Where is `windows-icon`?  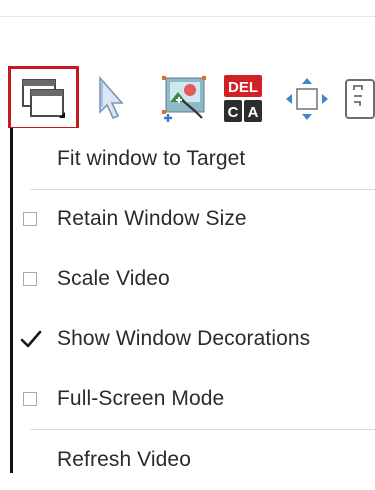 windows-icon is located at coordinates (43, 98).